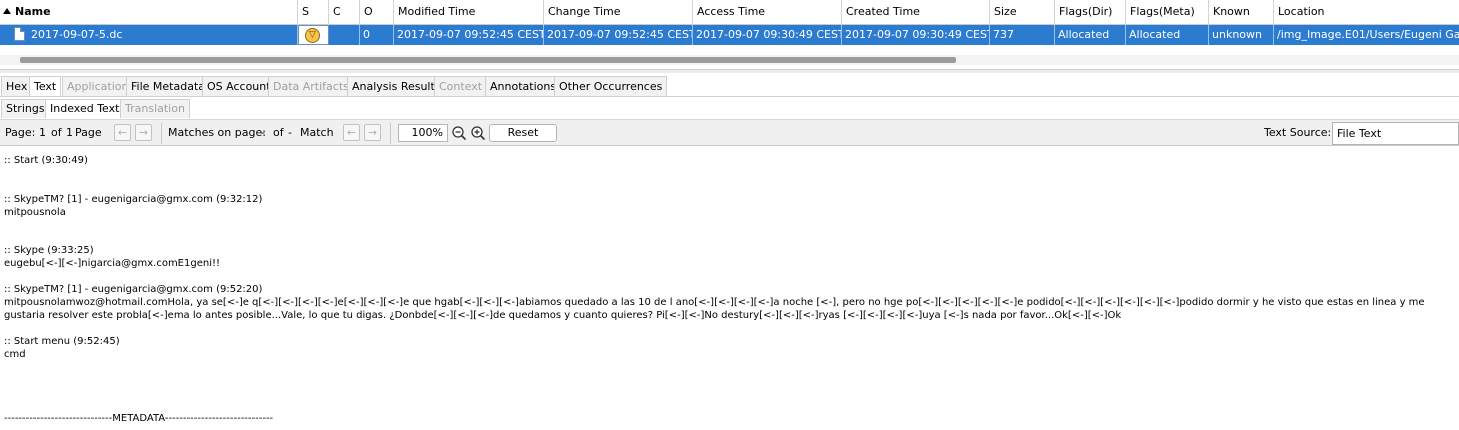 This screenshot has height=430, width=1459. Describe the element at coordinates (45, 86) in the screenshot. I see `tab-text: Text` at that location.